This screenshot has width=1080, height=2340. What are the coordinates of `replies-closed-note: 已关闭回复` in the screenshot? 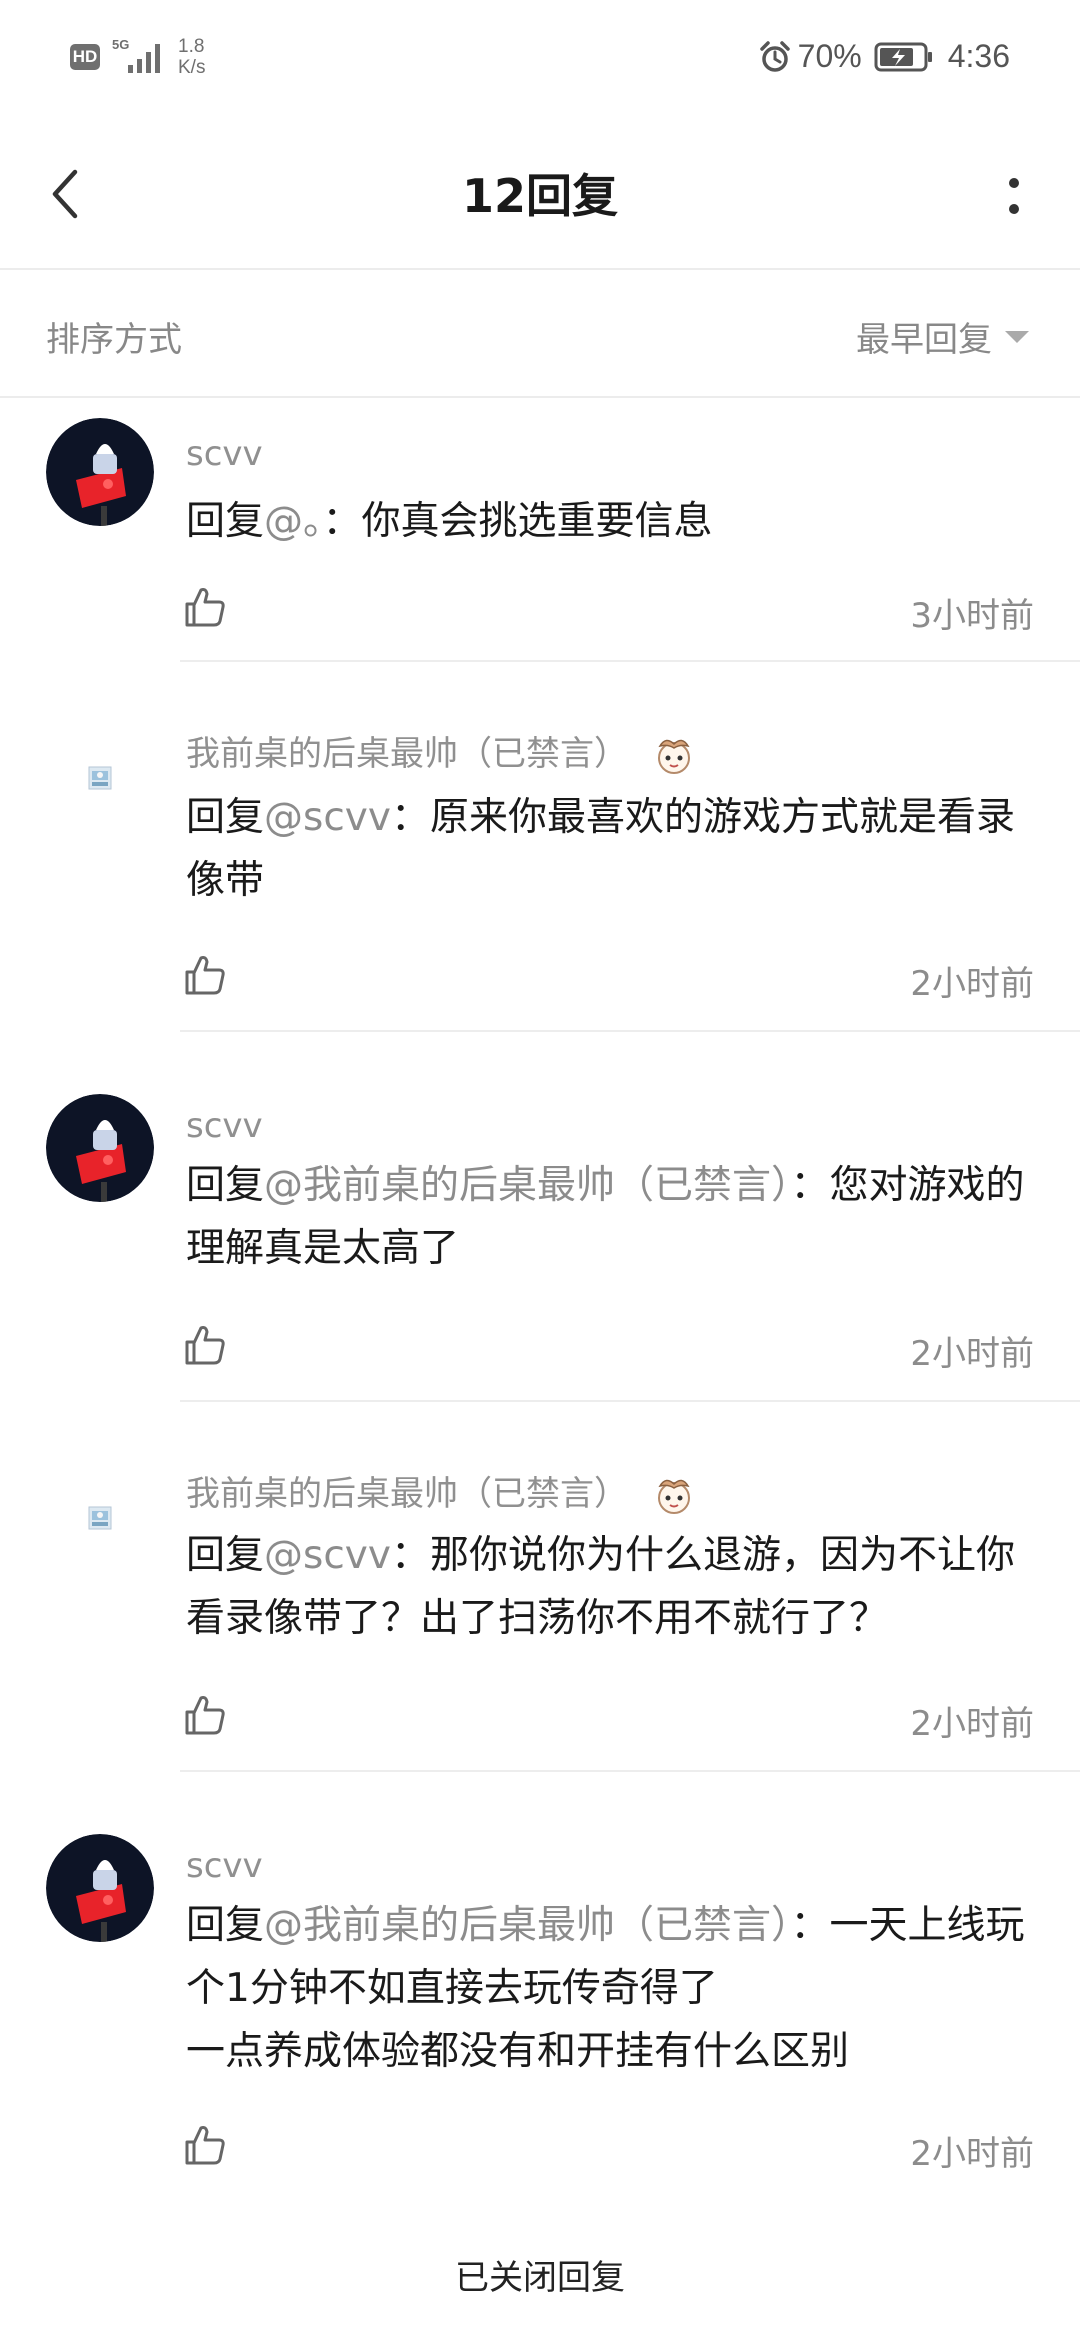 It's located at (540, 2278).